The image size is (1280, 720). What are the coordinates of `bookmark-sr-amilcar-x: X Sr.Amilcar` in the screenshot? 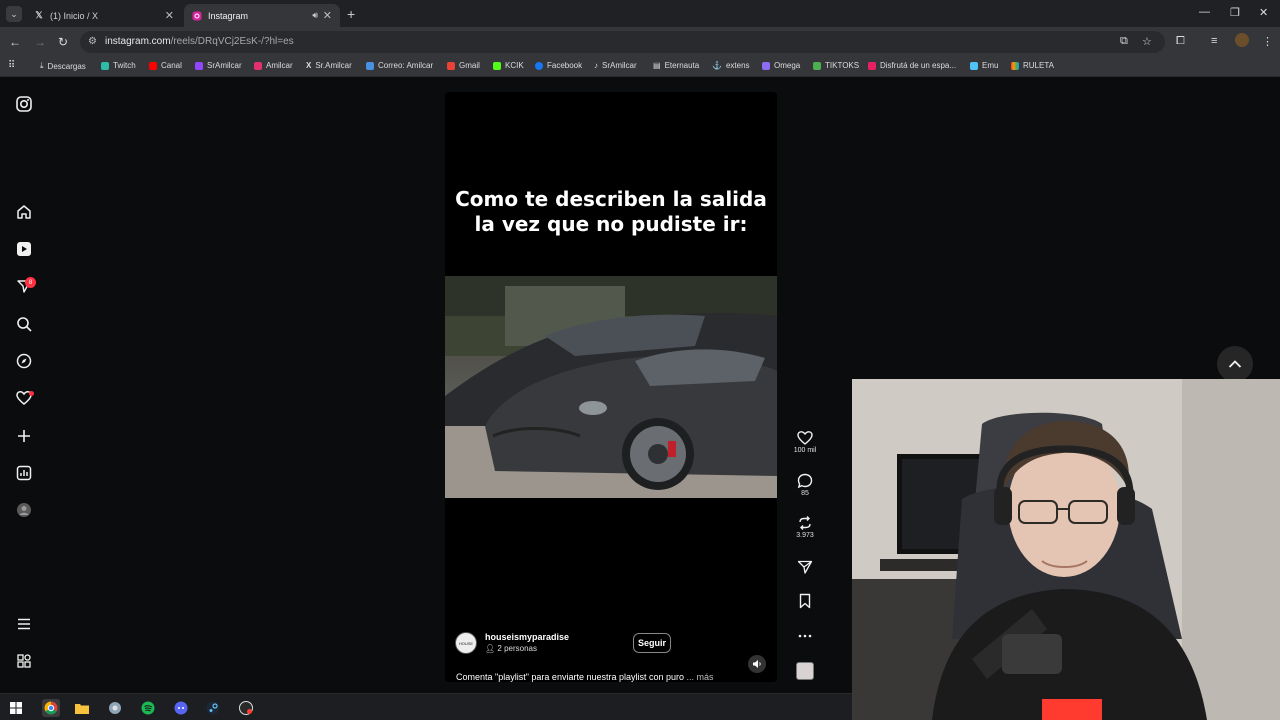 It's located at (329, 65).